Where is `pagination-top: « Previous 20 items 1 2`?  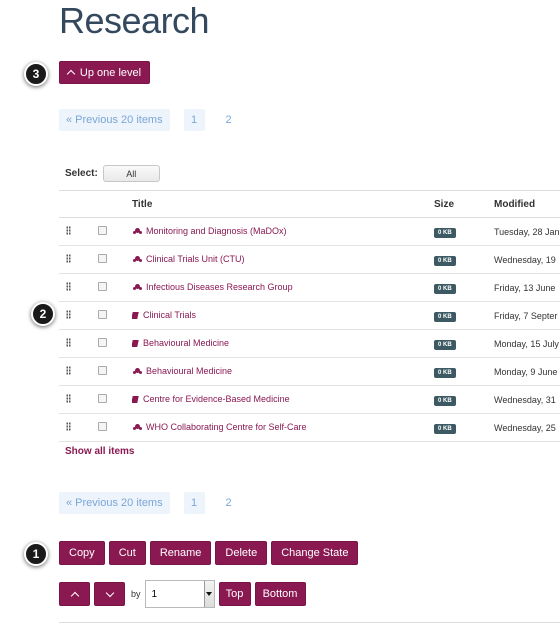
pagination-top: « Previous 20 items 1 2 is located at coordinates (149, 120).